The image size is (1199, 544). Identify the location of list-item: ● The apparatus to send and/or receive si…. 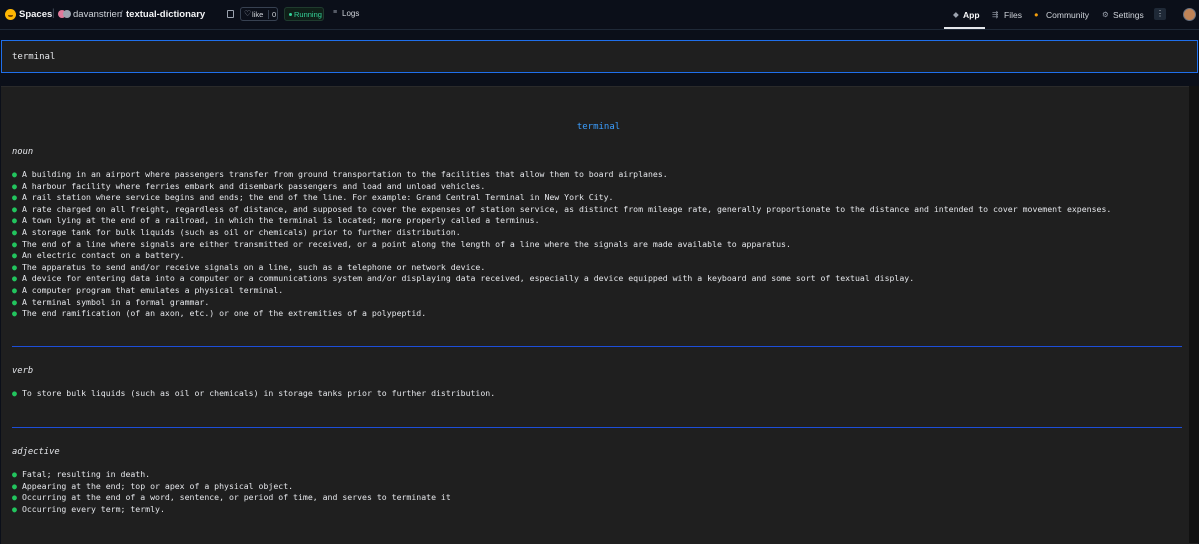
(561, 268).